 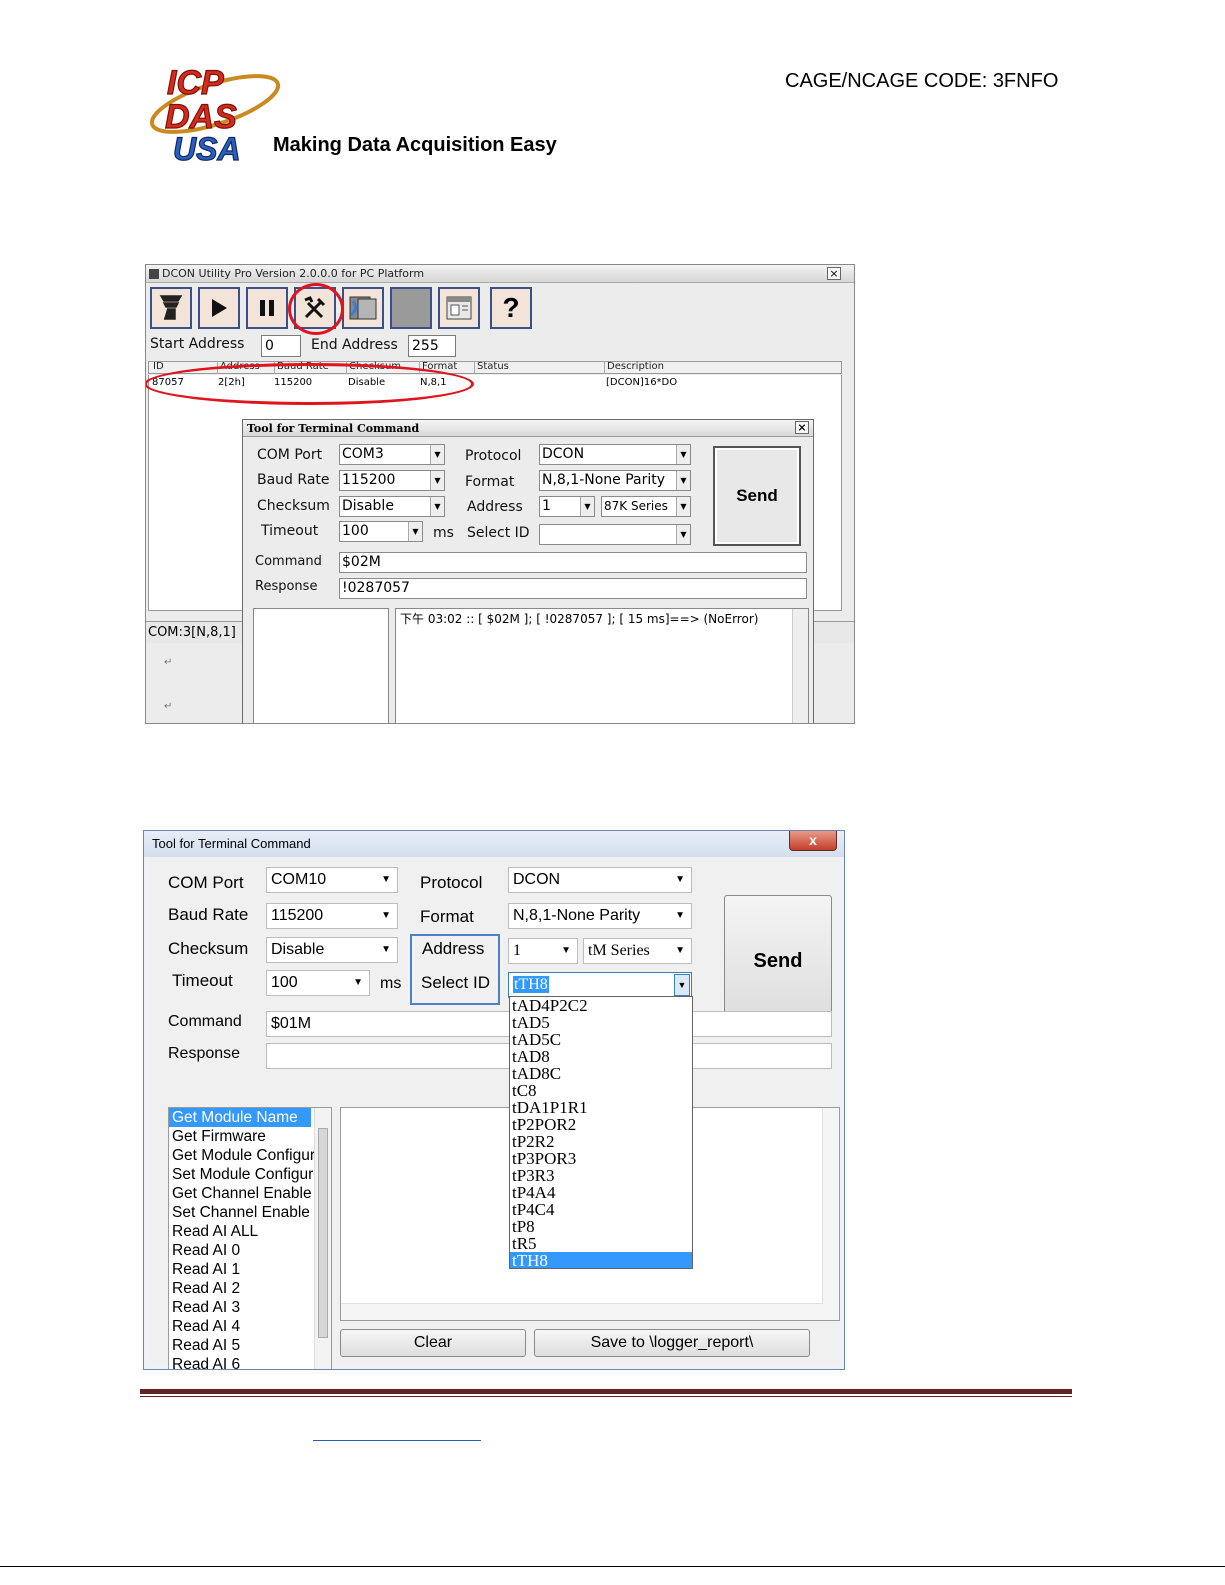 What do you see at coordinates (321, 665) in the screenshot?
I see `command-list` at bounding box center [321, 665].